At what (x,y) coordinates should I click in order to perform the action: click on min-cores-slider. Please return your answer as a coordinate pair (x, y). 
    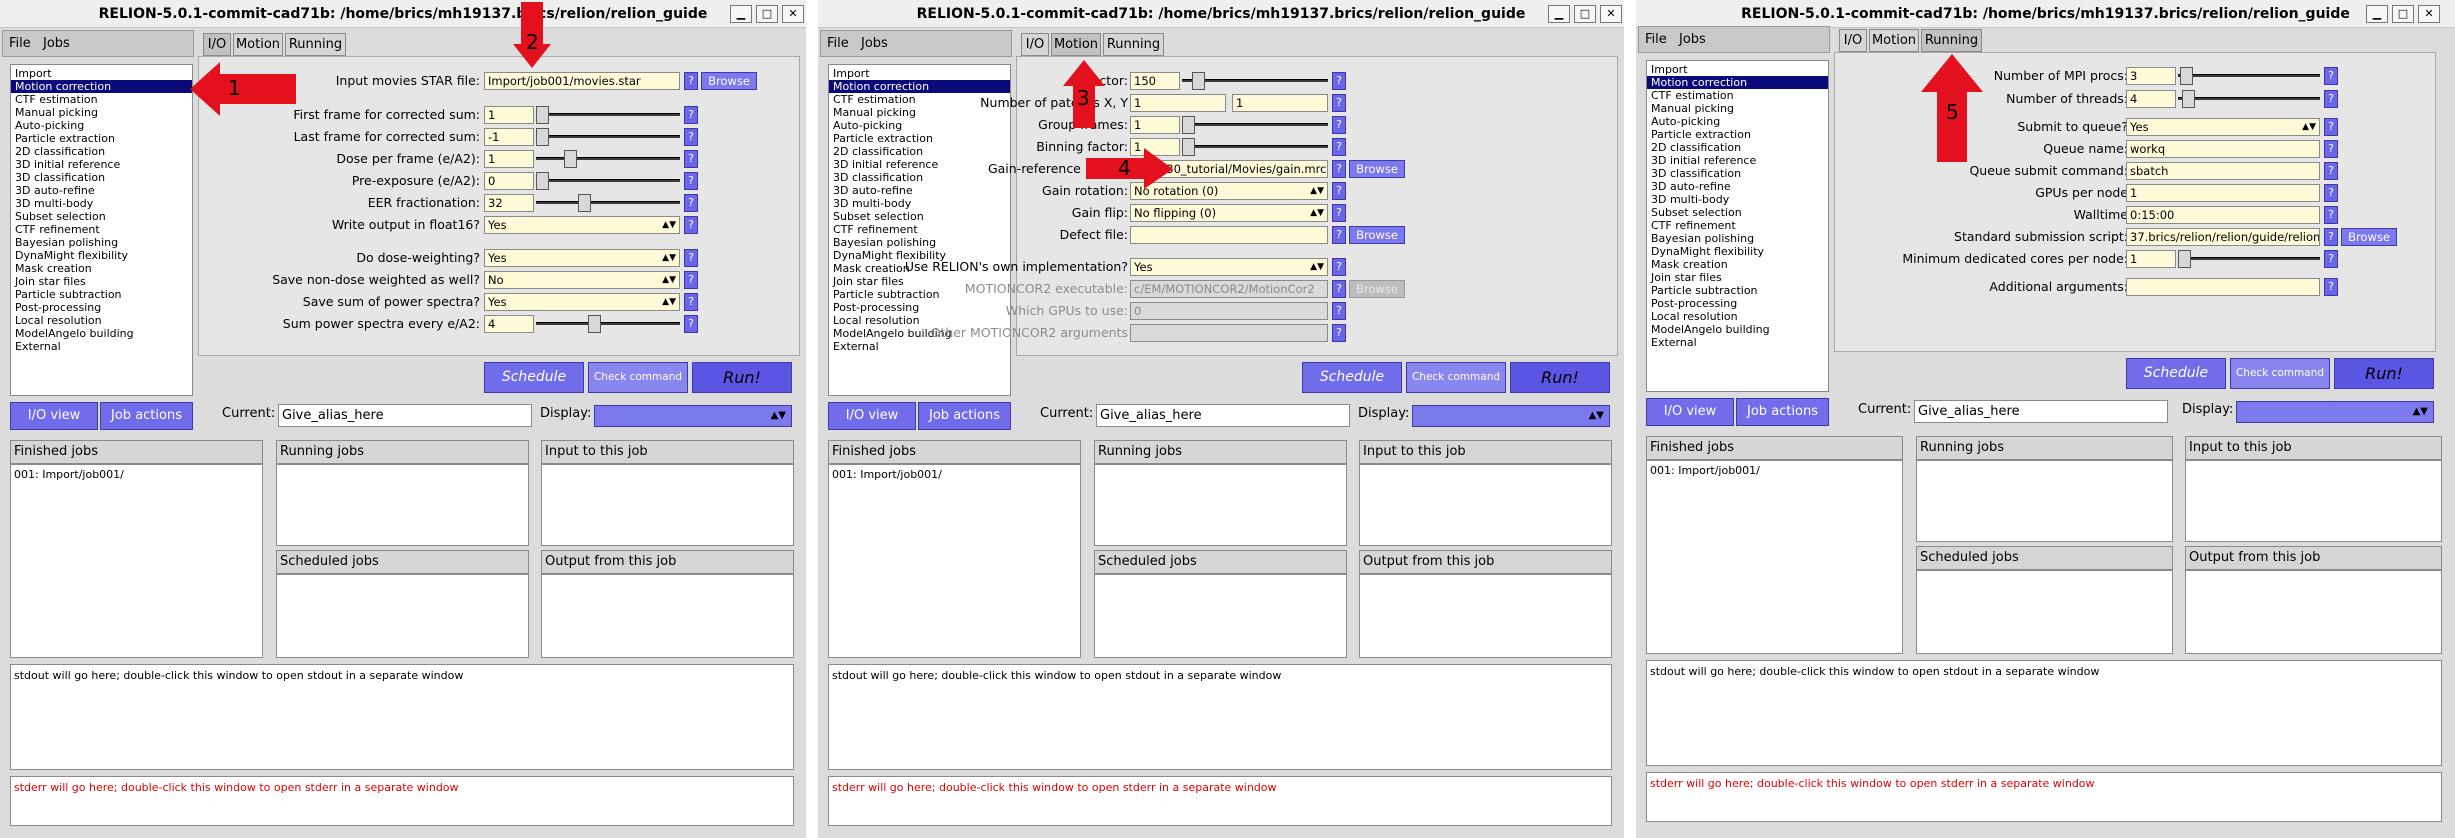
    Looking at the image, I should click on (2249, 259).